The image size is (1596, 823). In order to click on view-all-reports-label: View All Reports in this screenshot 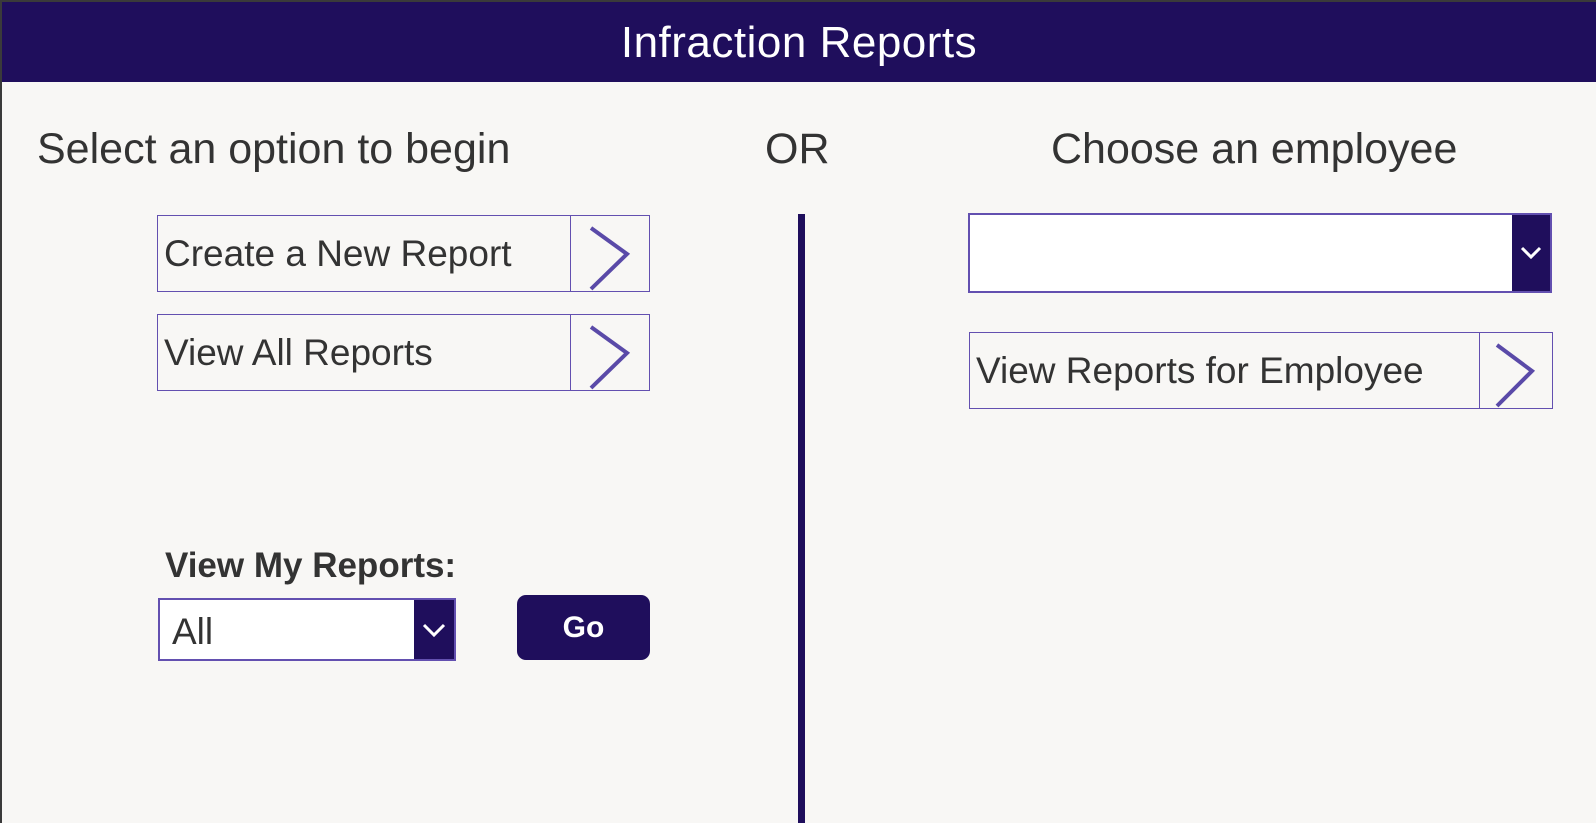, I will do `click(298, 352)`.